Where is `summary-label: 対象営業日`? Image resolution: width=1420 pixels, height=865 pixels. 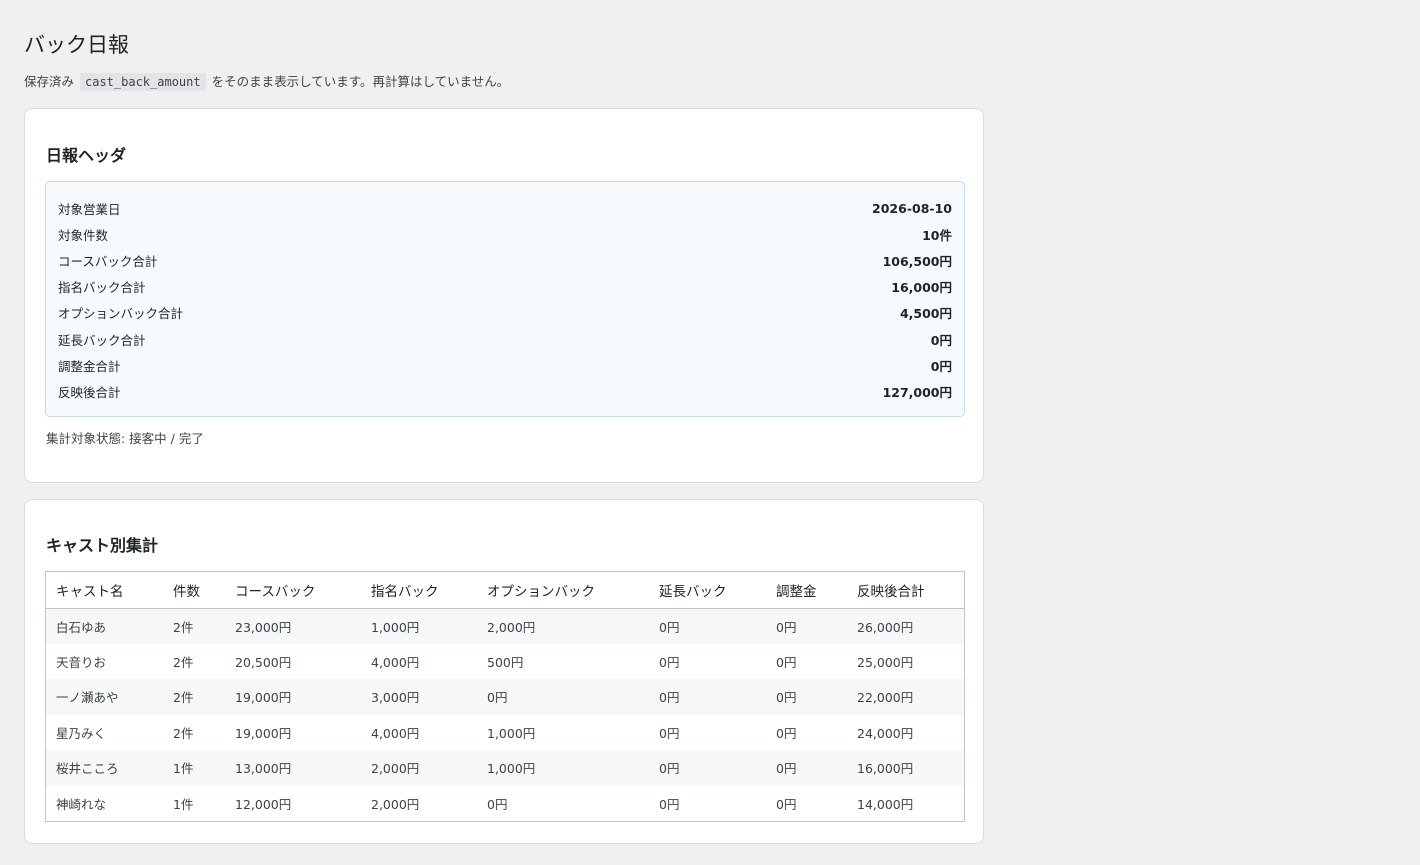 summary-label: 対象営業日 is located at coordinates (89, 209).